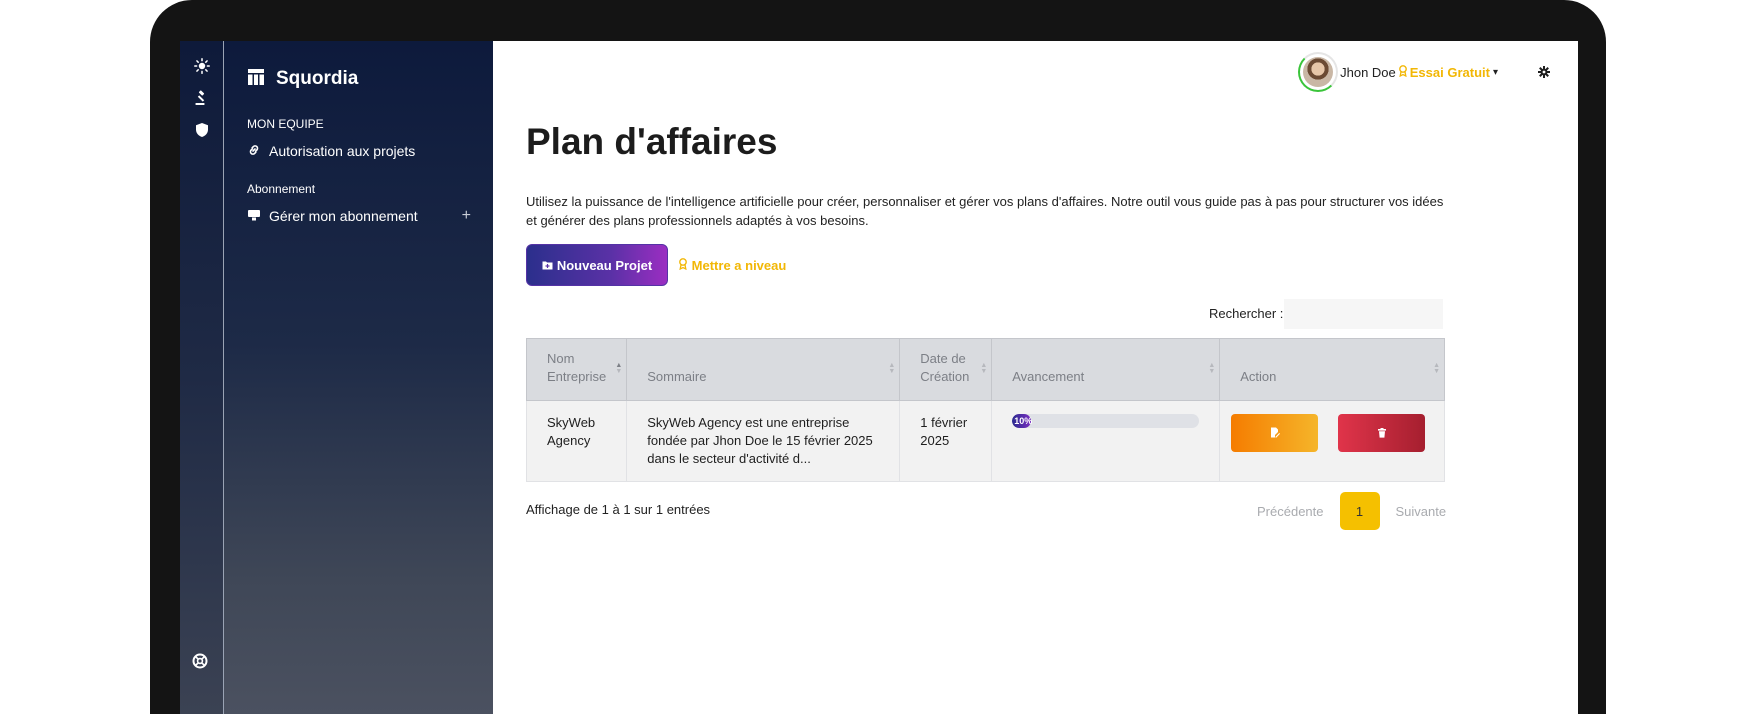  I want to click on column-header-summary: Sommaire ▲ ▼, so click(763, 369).